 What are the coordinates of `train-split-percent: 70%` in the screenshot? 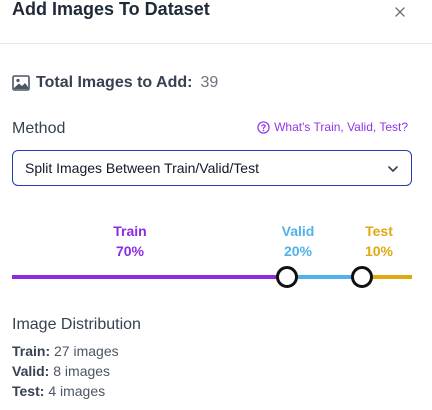 It's located at (130, 251).